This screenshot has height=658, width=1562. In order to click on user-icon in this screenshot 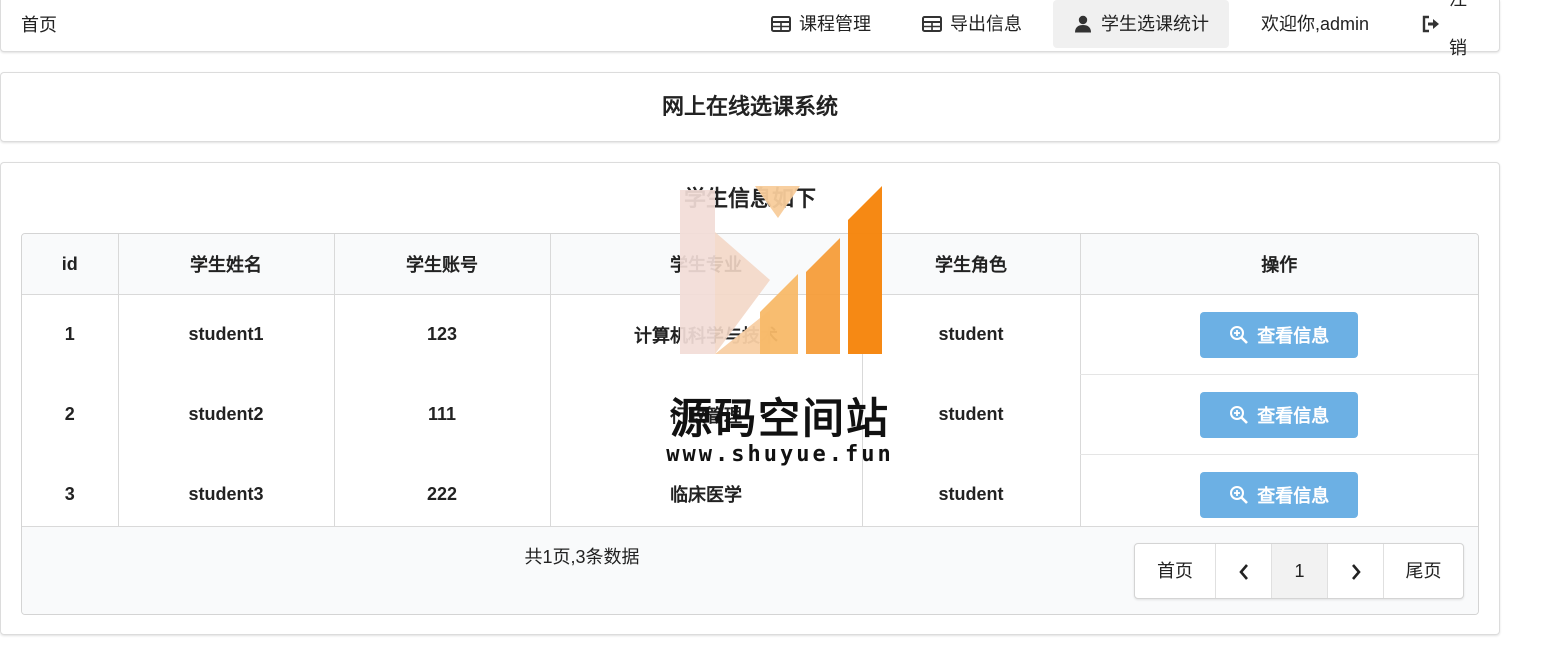, I will do `click(1083, 24)`.